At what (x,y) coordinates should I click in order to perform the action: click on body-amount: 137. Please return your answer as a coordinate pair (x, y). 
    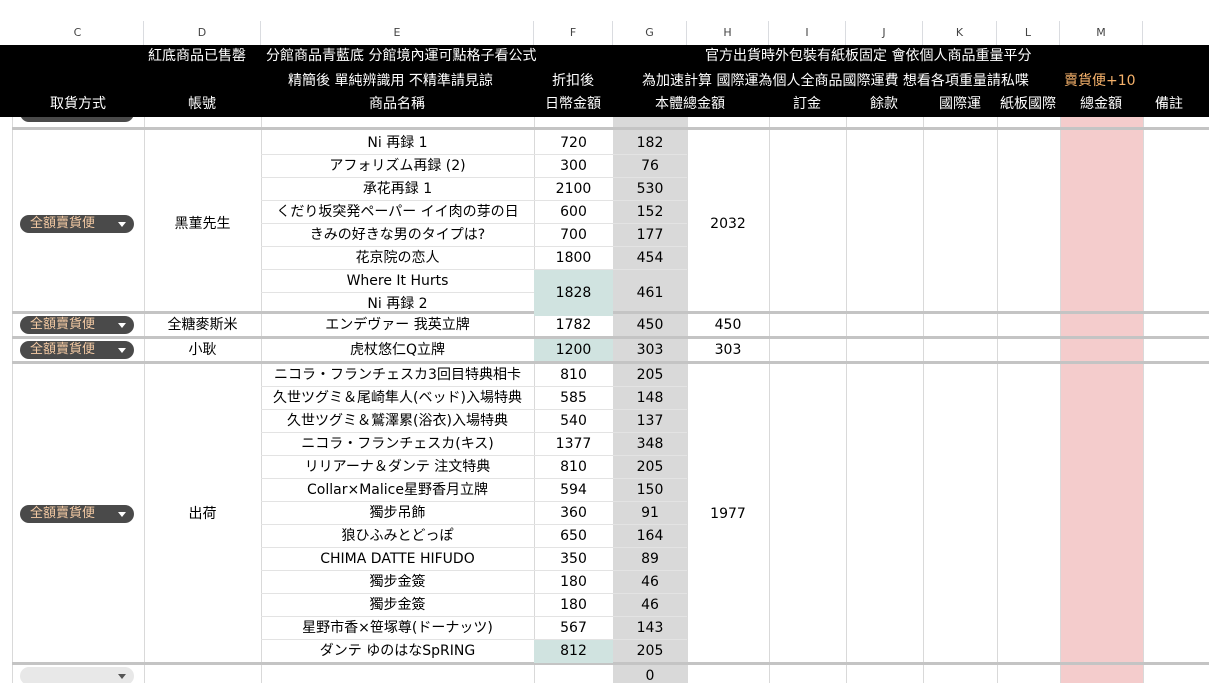
    Looking at the image, I should click on (650, 421).